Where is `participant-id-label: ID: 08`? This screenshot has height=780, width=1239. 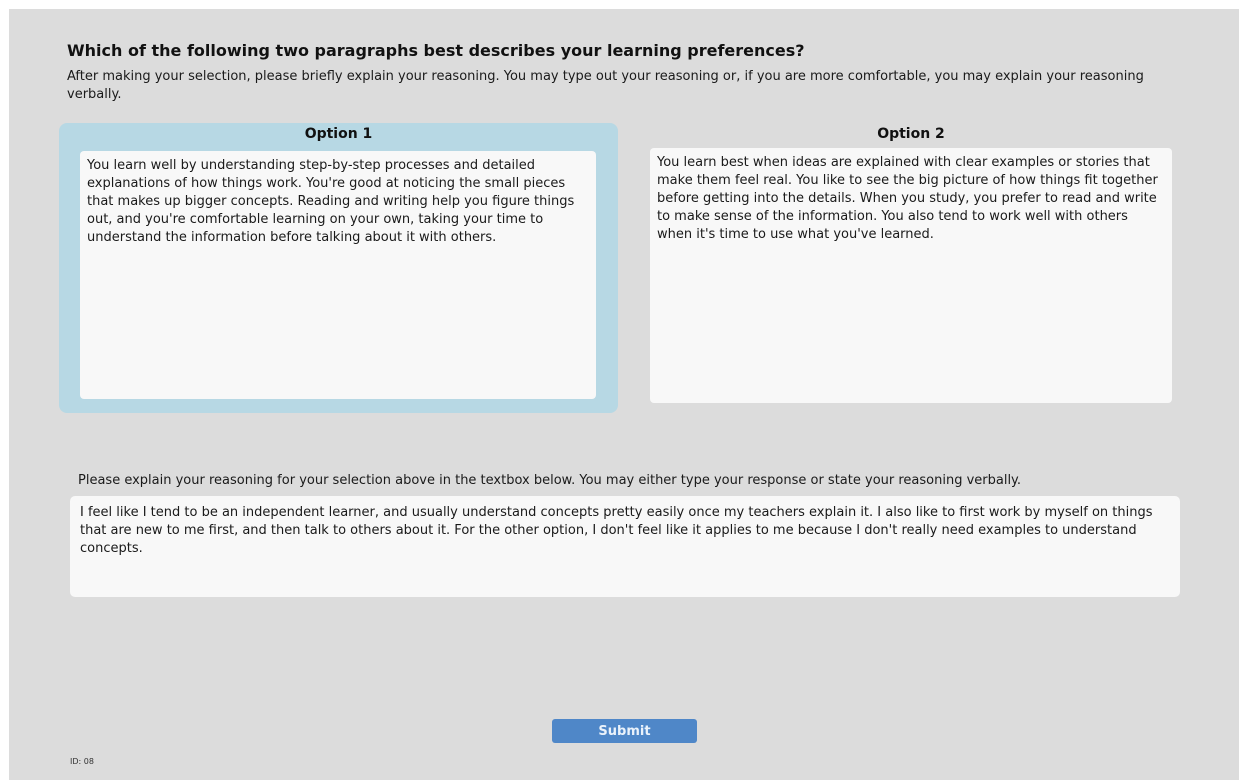
participant-id-label: ID: 08 is located at coordinates (82, 761).